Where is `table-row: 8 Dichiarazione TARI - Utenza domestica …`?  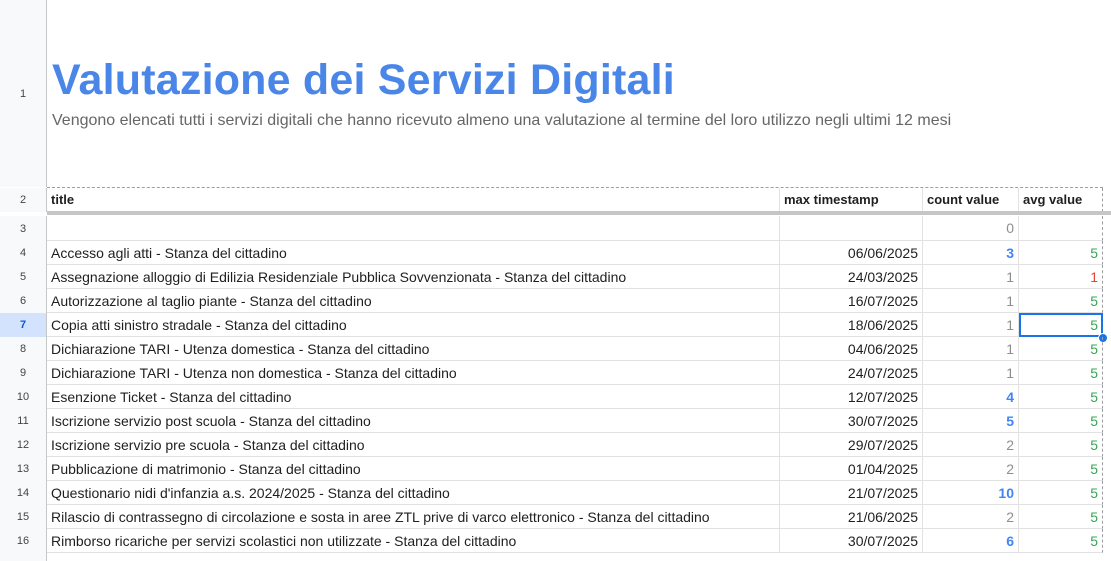
table-row: 8 Dichiarazione TARI - Utenza domestica … is located at coordinates (555, 349).